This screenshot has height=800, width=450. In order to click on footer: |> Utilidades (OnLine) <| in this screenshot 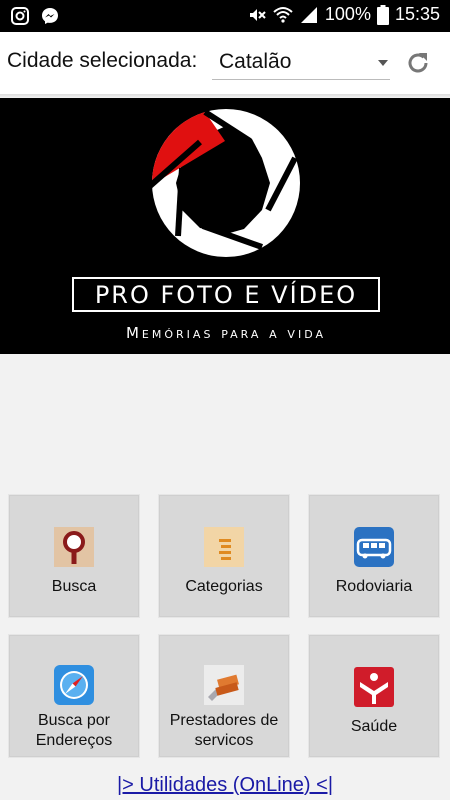, I will do `click(225, 785)`.